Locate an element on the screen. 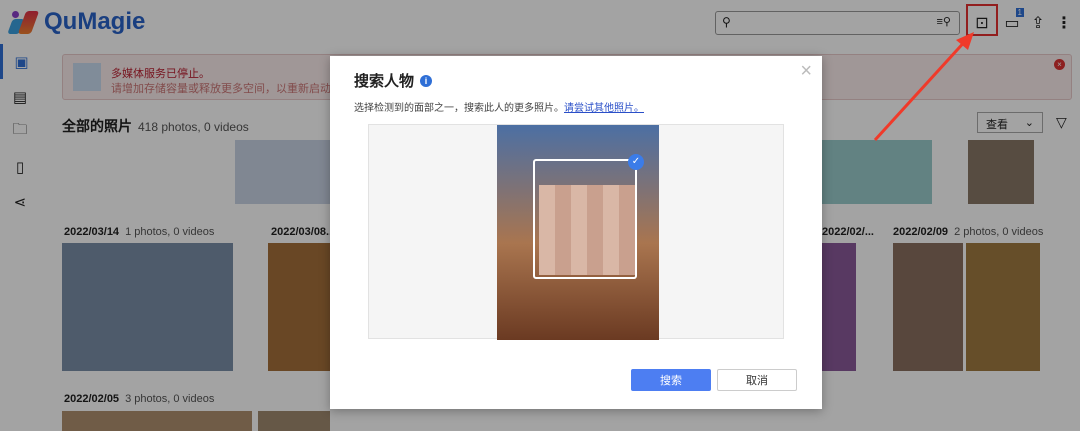  try-other-photo-link: 请尝试其他照片。 is located at coordinates (604, 108).